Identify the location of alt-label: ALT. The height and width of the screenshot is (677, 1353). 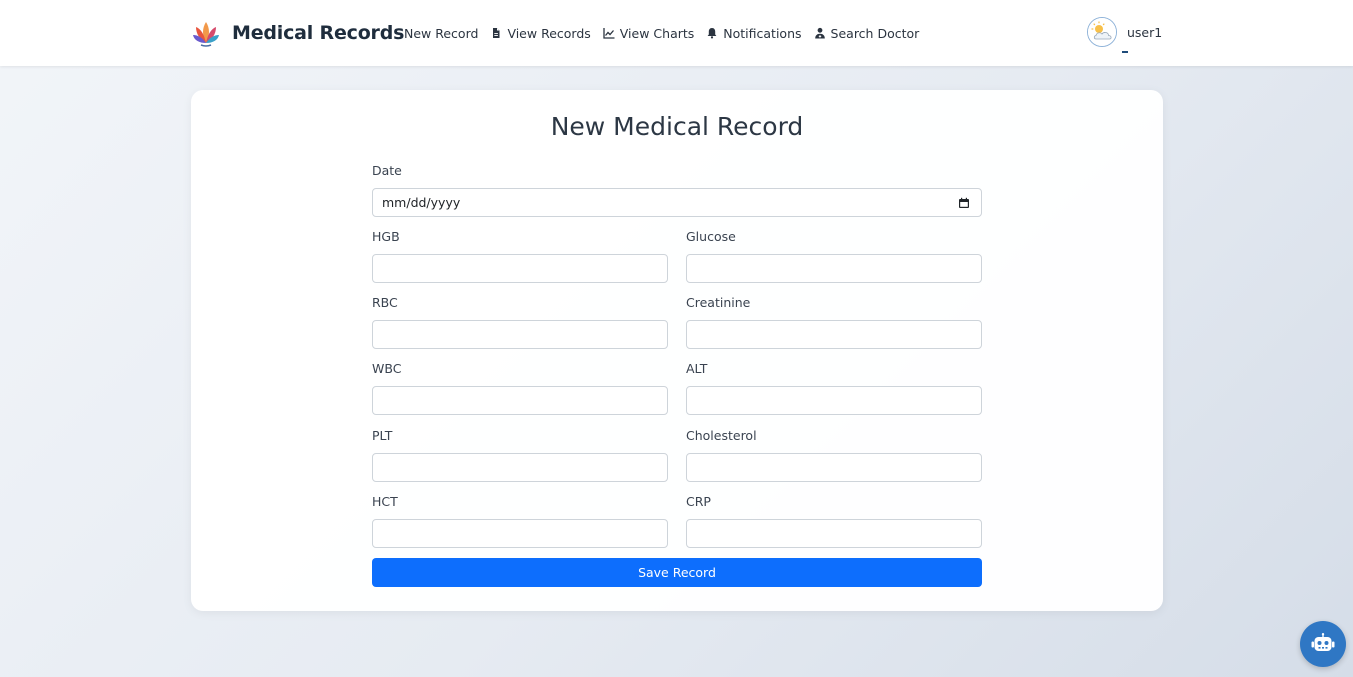
(697, 368).